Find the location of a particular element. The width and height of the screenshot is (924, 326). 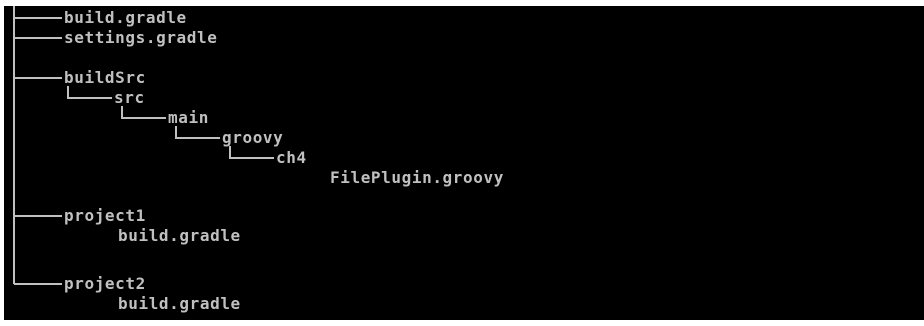

window-bottom-edge is located at coordinates (462, 323).